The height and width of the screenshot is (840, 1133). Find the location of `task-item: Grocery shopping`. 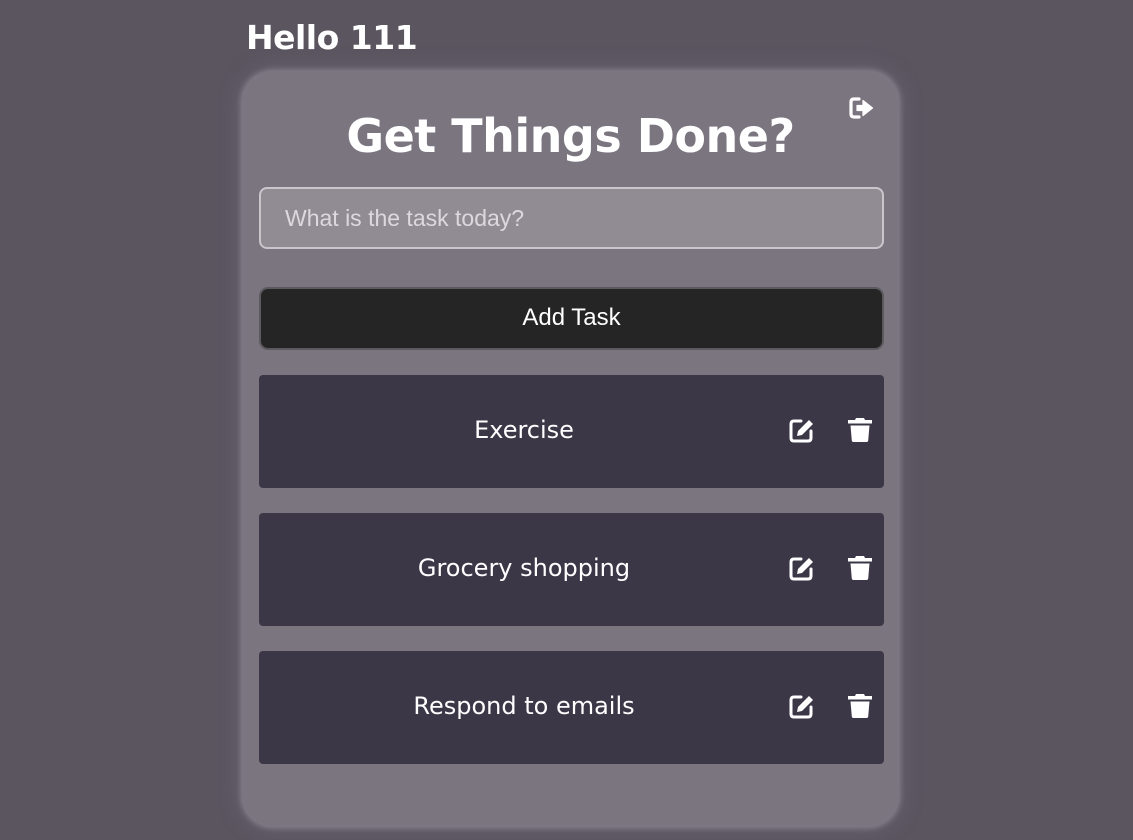

task-item: Grocery shopping is located at coordinates (571, 569).